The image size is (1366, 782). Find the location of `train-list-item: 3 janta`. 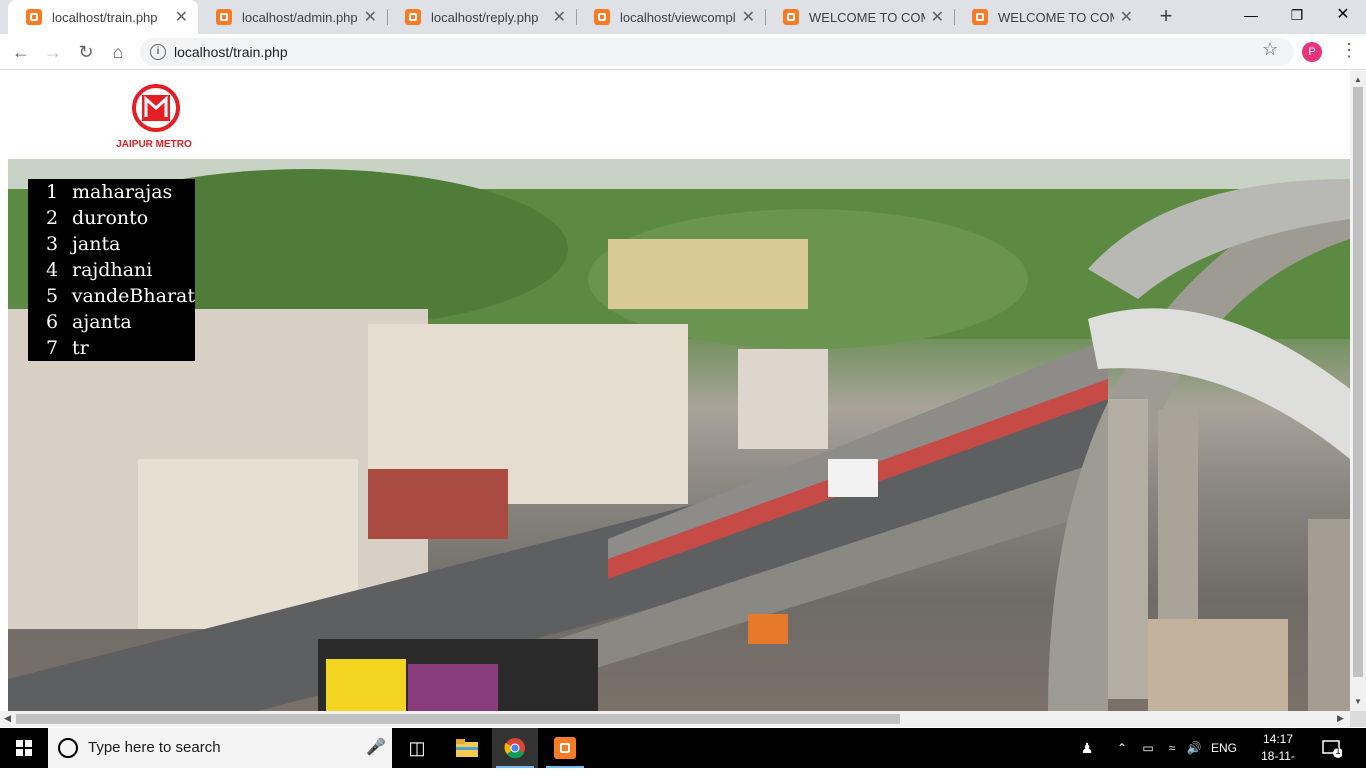

train-list-item: 3 janta is located at coordinates (120, 244).